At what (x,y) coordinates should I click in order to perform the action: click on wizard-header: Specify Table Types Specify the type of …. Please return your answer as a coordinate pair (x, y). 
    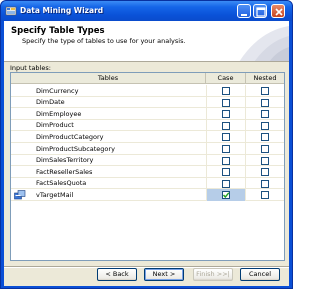
    Looking at the image, I should click on (146, 41).